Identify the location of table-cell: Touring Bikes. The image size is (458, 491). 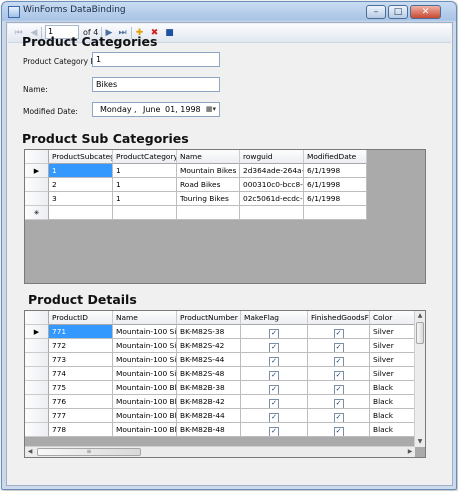
(208, 199).